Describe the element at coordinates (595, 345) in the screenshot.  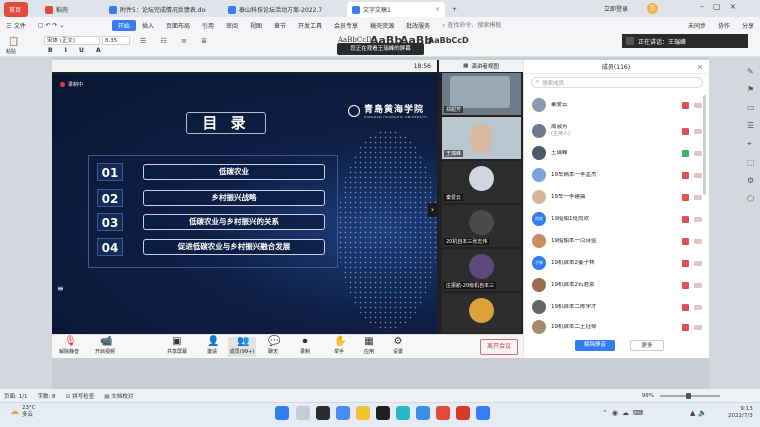
I see `unmute-all-button: 解除静音` at that location.